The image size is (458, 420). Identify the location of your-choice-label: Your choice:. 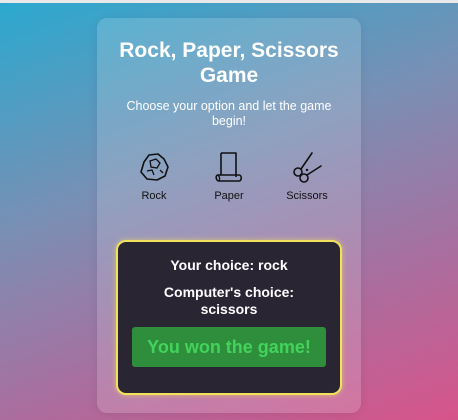
(212, 265).